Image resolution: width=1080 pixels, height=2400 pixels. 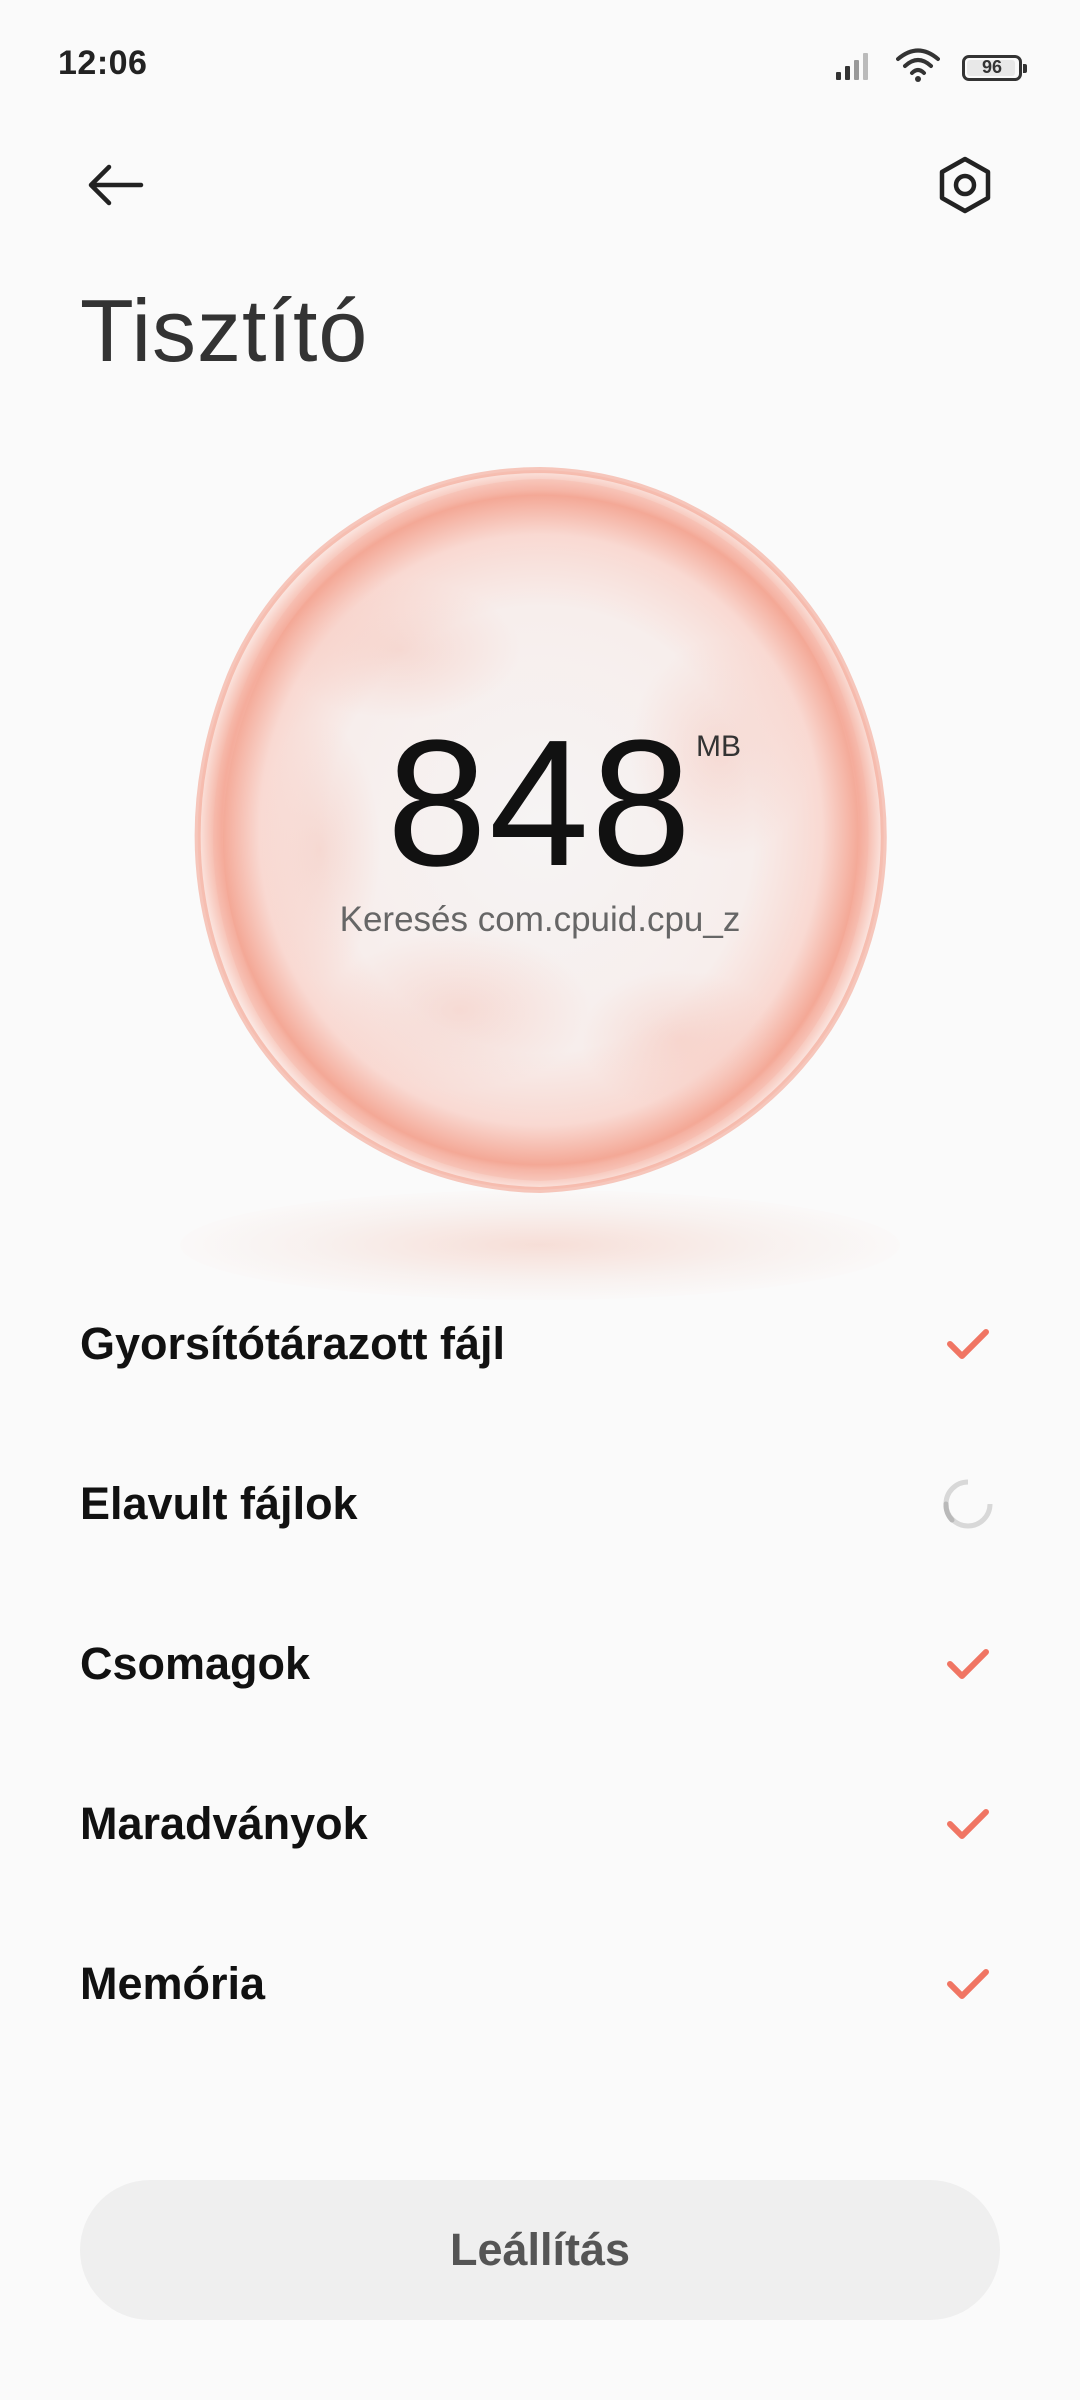 I want to click on scan-status-text: Keresés com.cpuid.cpu_z, so click(x=540, y=919).